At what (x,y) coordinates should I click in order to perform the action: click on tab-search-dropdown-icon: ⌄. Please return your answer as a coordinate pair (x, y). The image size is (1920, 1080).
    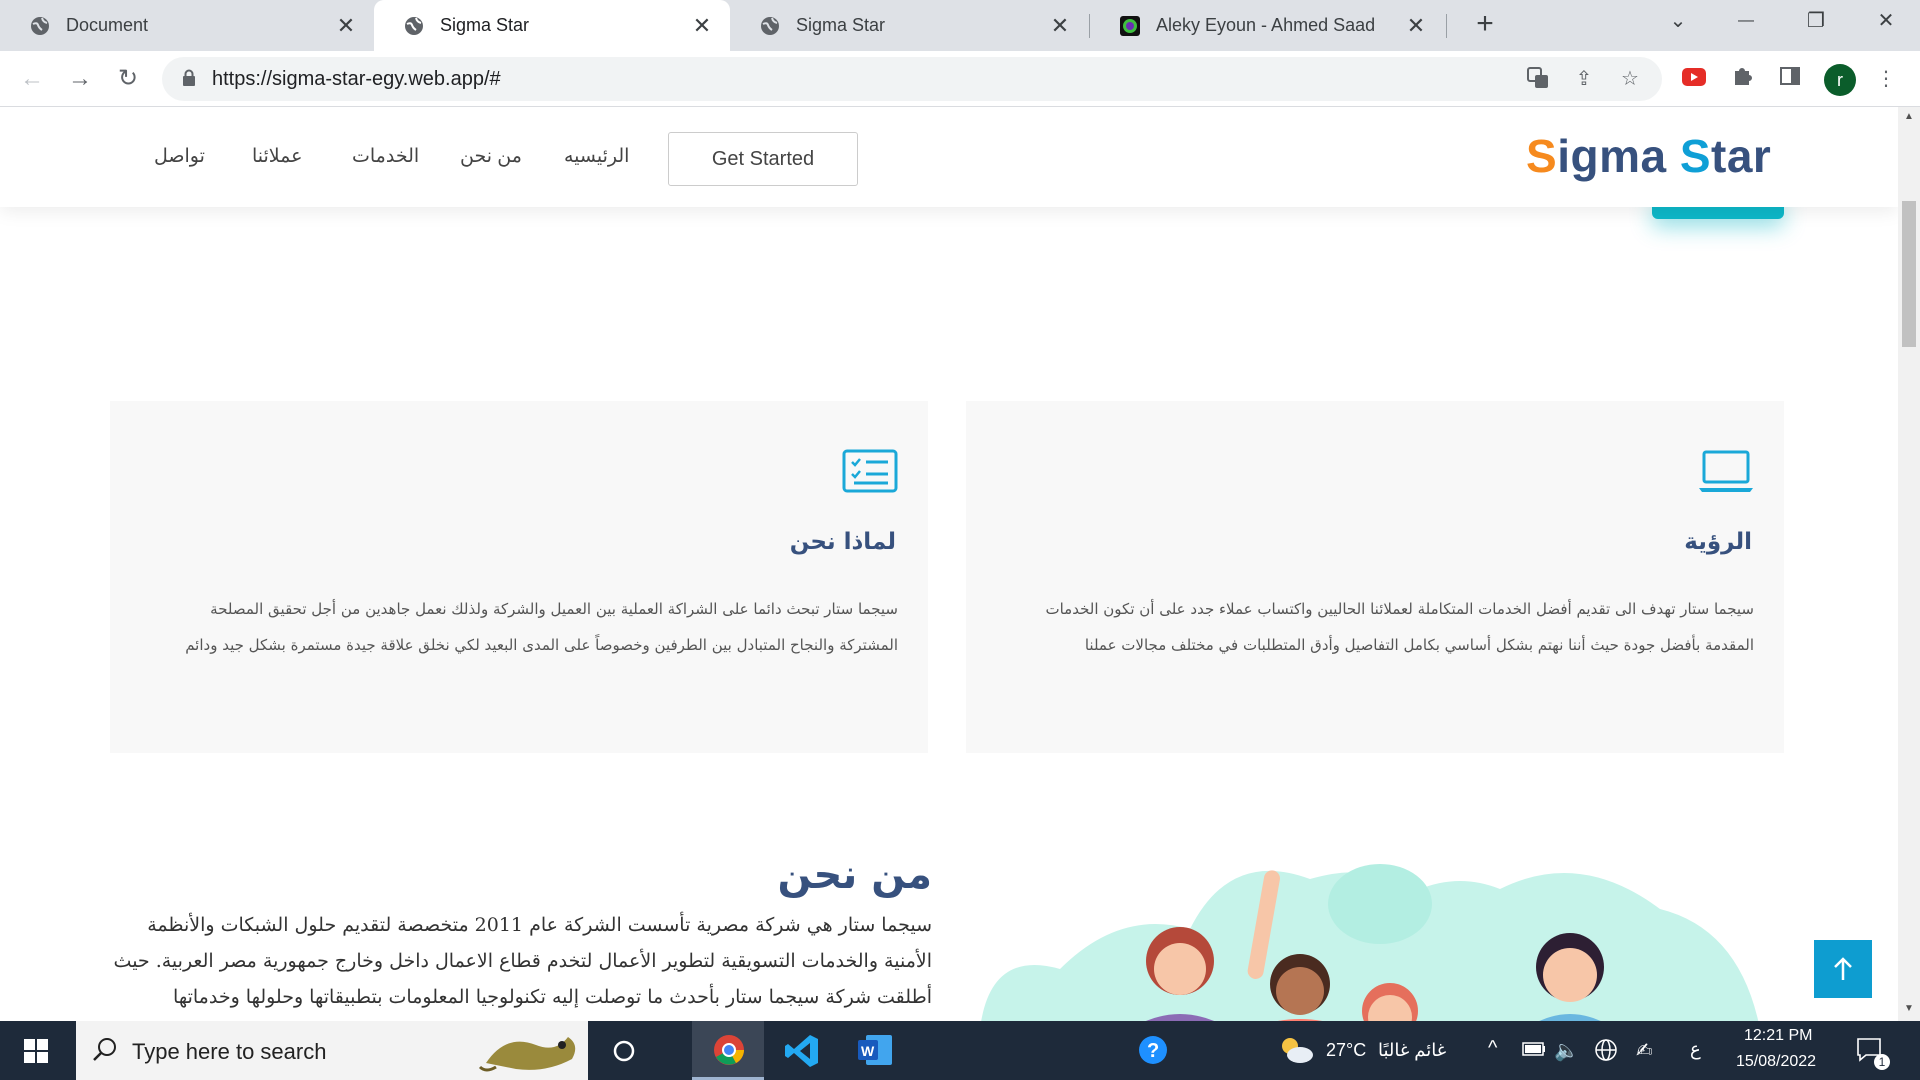
    Looking at the image, I should click on (1678, 22).